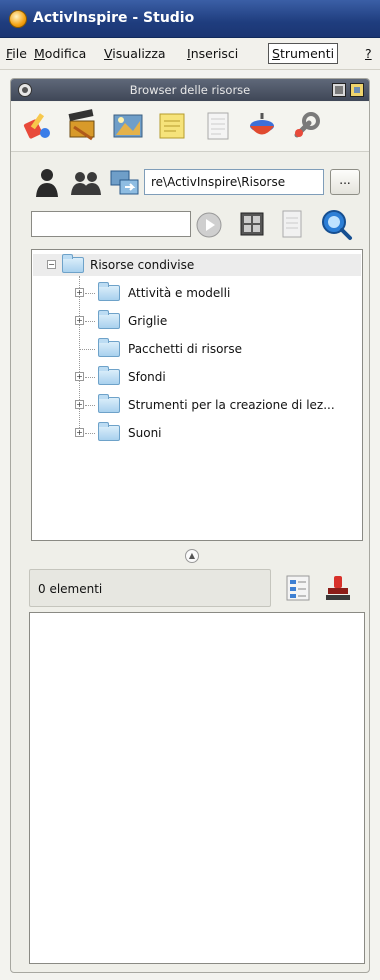  What do you see at coordinates (179, 293) in the screenshot?
I see `tree-node-label: Attività e modelli` at bounding box center [179, 293].